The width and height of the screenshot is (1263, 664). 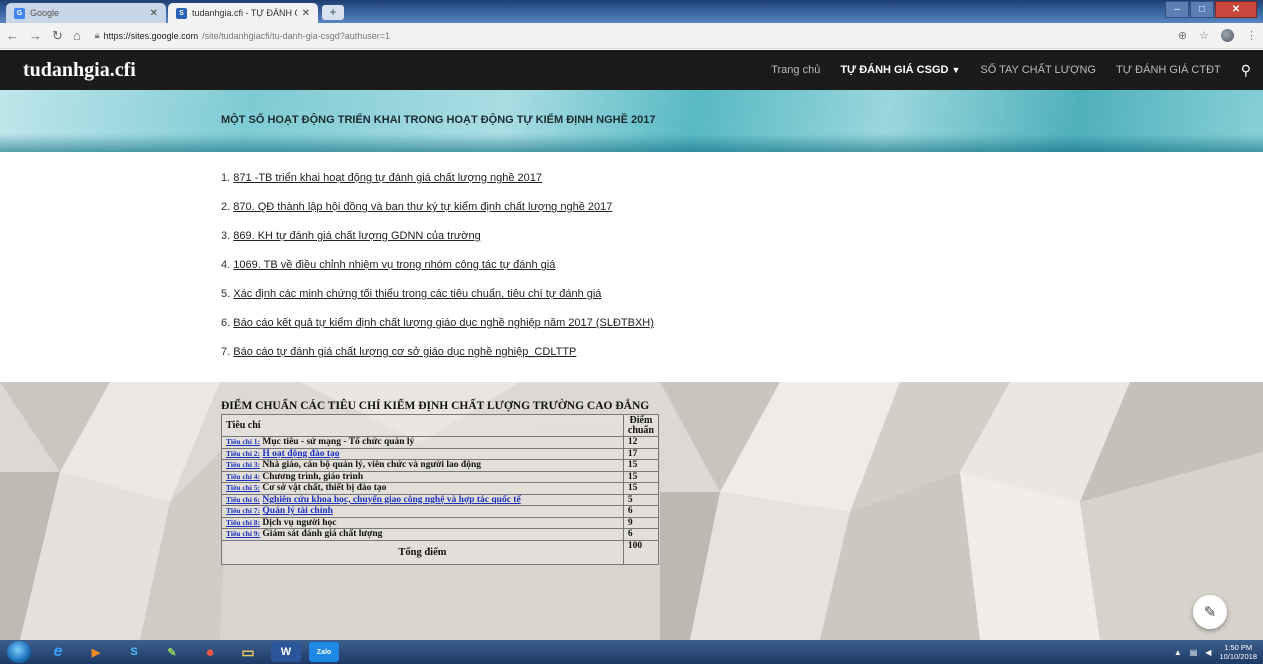 I want to click on criterion-code-link: Tiêu chí 9:, so click(x=243, y=533).